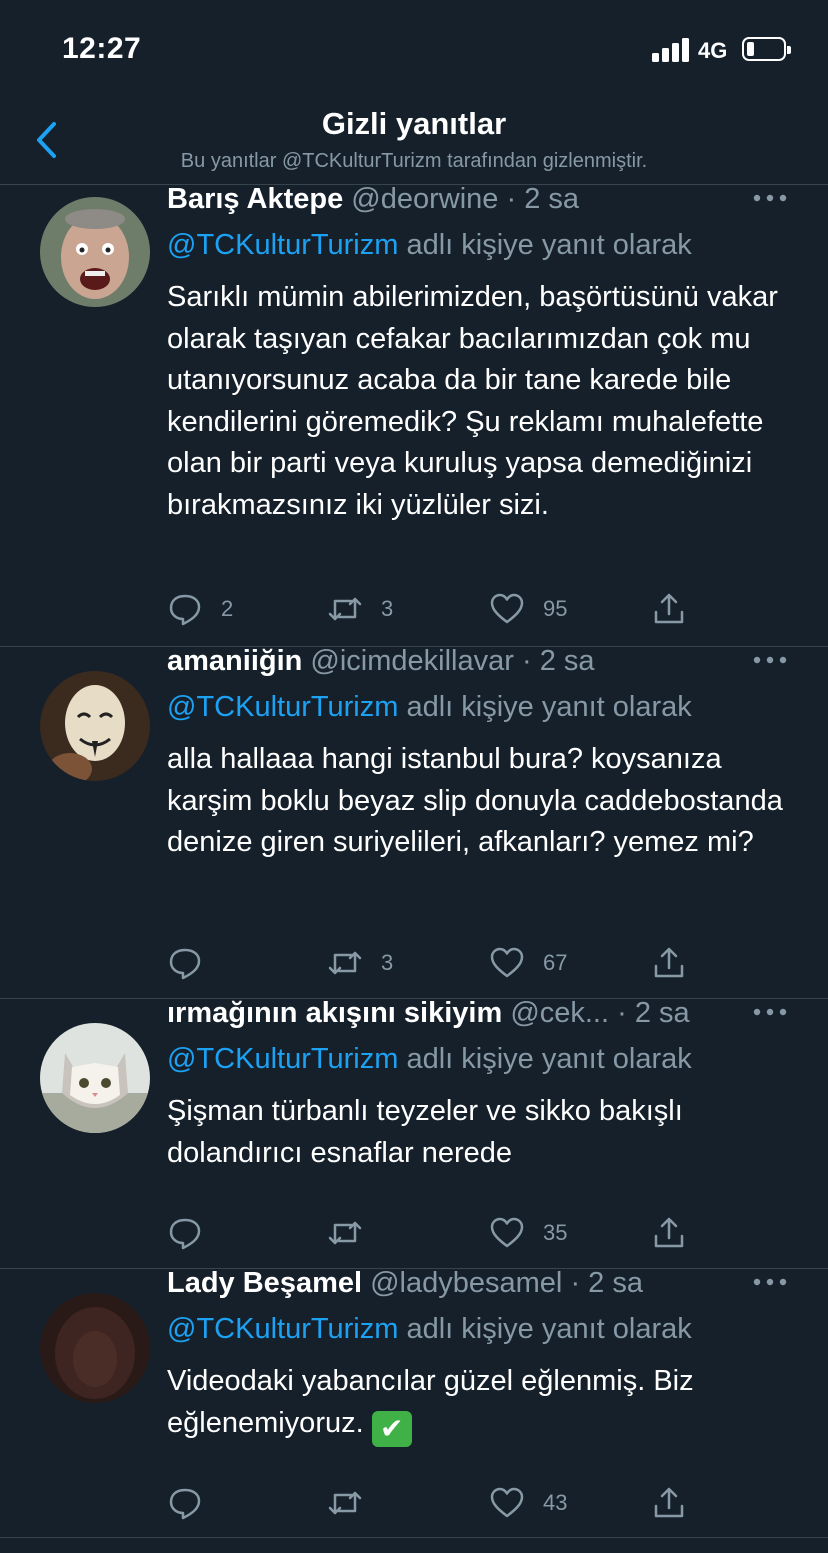  I want to click on tweet-actions: 2 3 95, so click(447, 609).